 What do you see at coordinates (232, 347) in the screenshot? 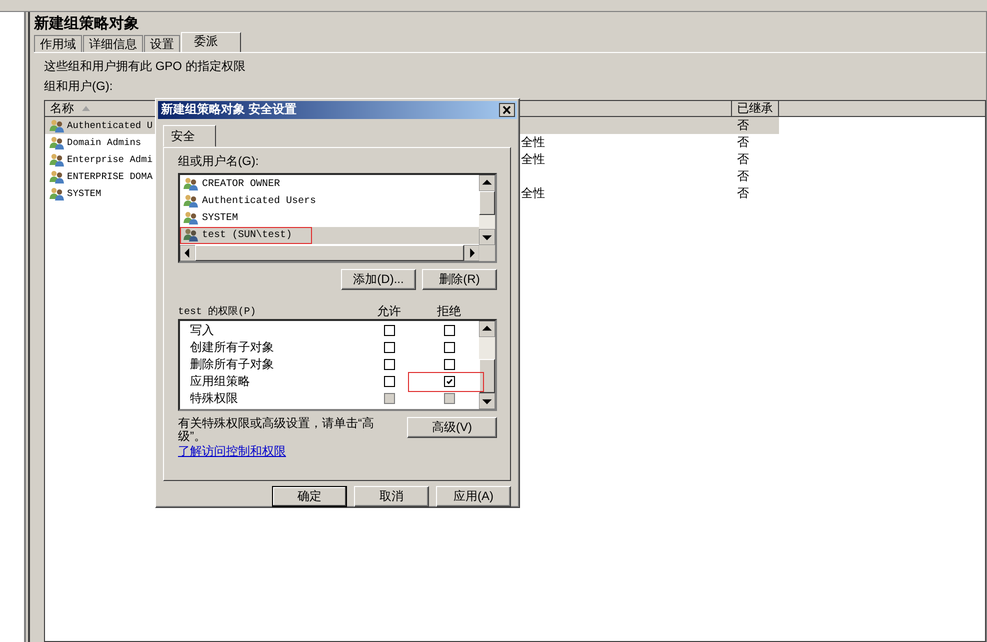
I see `permission-name: 创建所有子对象` at bounding box center [232, 347].